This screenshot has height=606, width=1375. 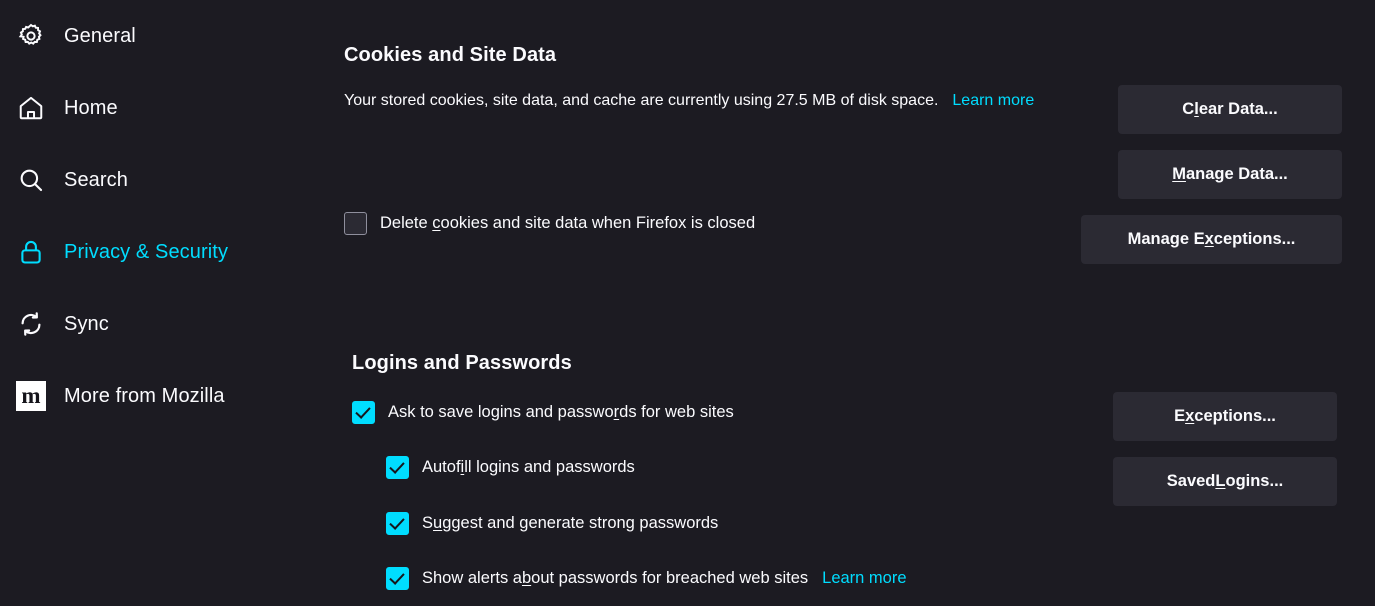 What do you see at coordinates (864, 578) in the screenshot?
I see `breach-alerts-learn-more-link: Learn more` at bounding box center [864, 578].